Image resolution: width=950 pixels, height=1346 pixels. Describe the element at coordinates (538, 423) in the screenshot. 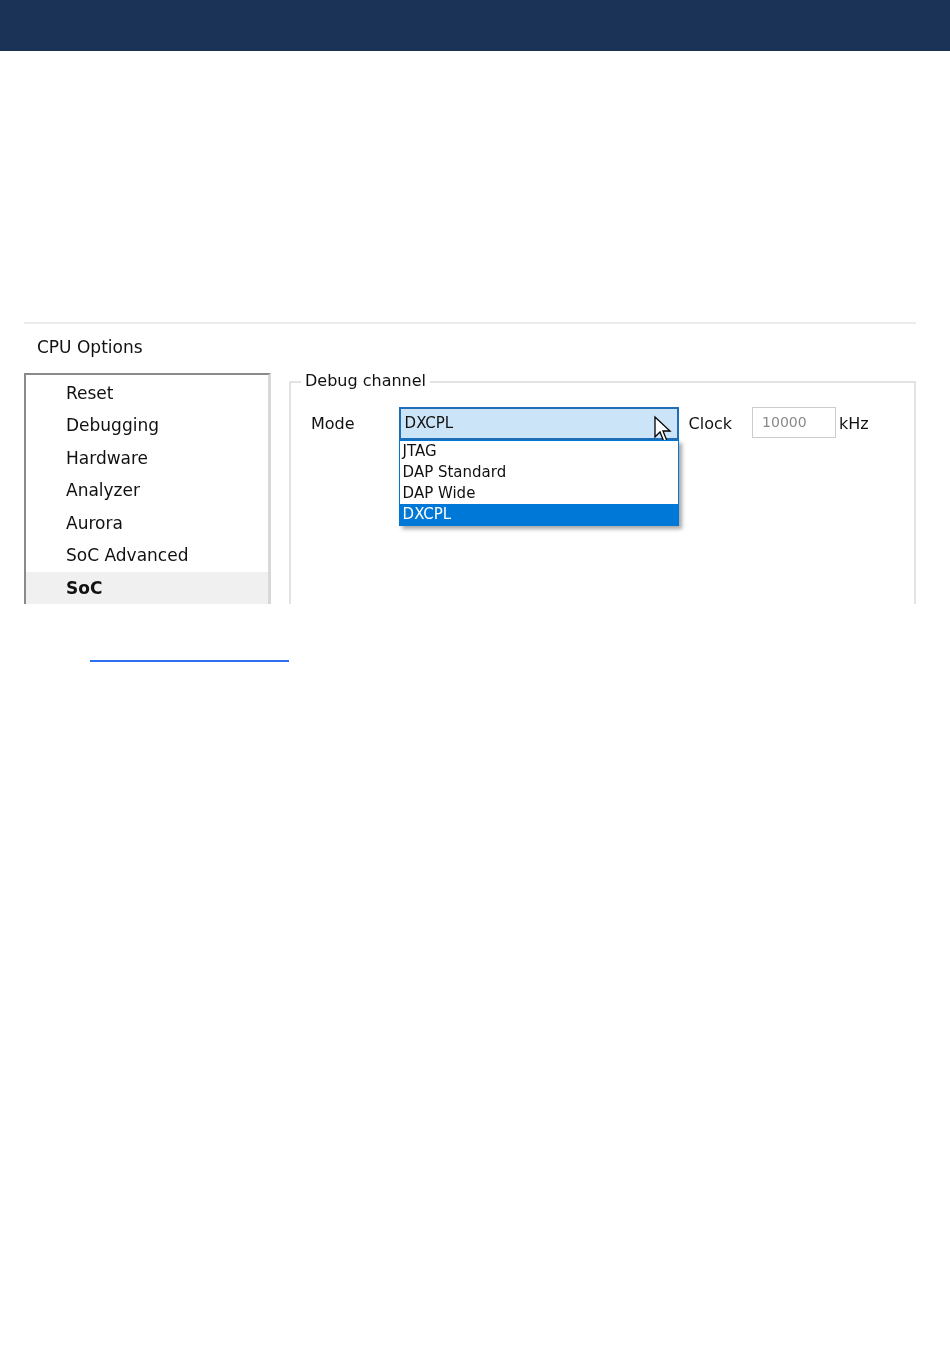

I see `mode-dropdown: DXCPL` at that location.